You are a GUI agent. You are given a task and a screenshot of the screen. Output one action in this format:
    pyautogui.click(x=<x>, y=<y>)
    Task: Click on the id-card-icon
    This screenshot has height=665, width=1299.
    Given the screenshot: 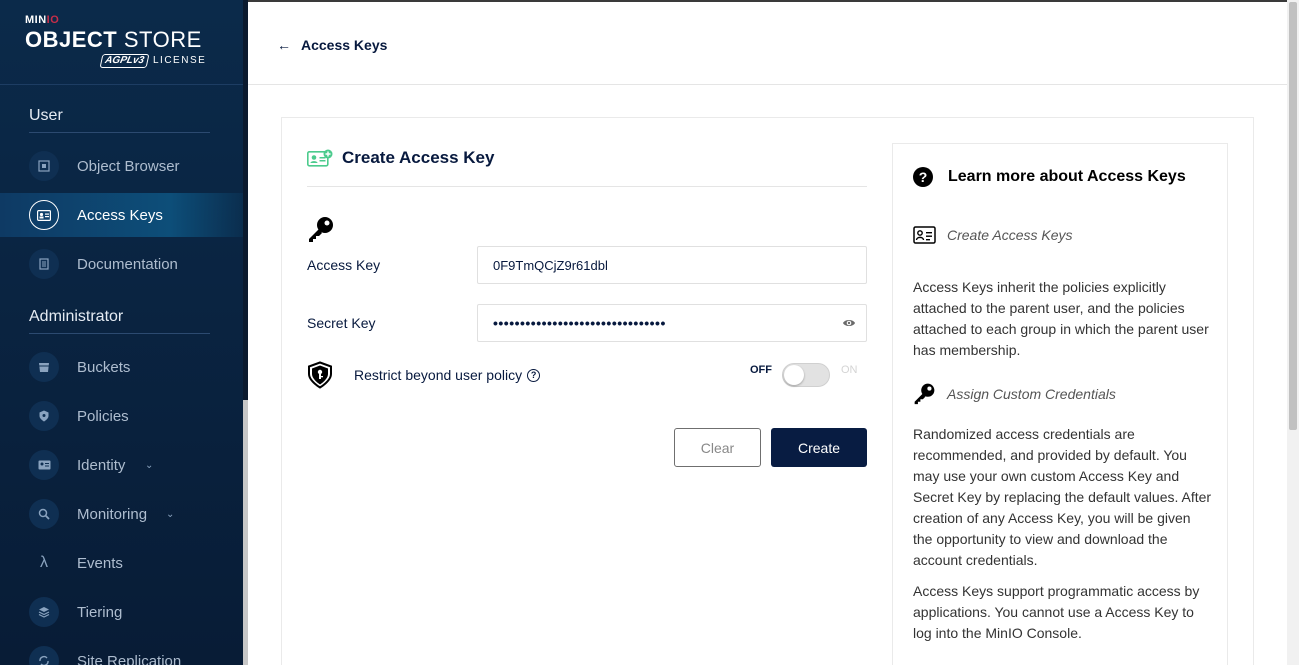 What is the action you would take?
    pyautogui.click(x=924, y=235)
    